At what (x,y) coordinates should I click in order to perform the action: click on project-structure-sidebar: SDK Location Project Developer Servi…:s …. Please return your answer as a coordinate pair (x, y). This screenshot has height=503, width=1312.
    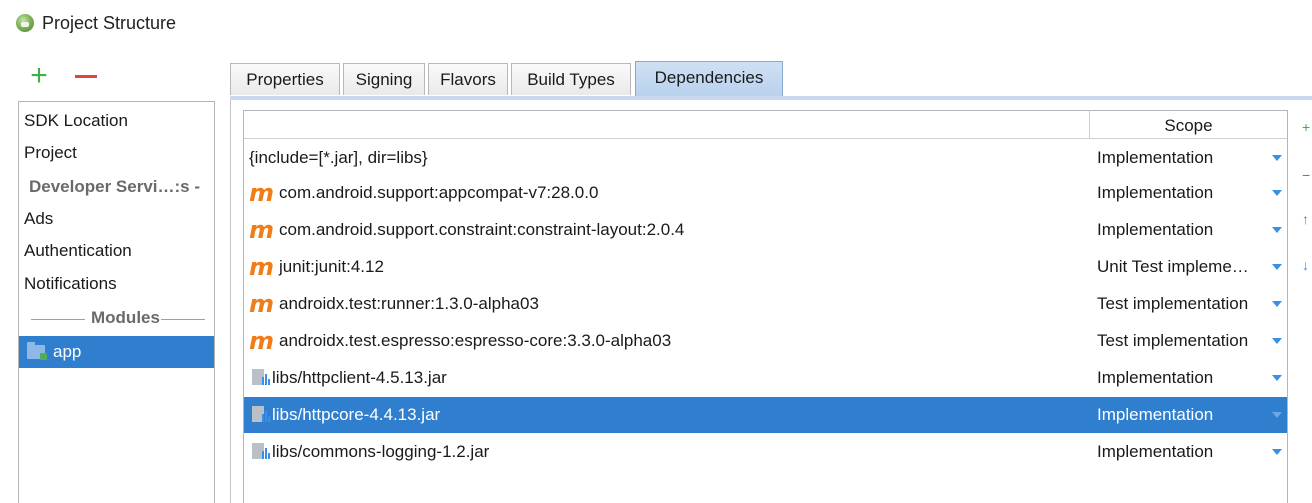
    Looking at the image, I should click on (116, 302).